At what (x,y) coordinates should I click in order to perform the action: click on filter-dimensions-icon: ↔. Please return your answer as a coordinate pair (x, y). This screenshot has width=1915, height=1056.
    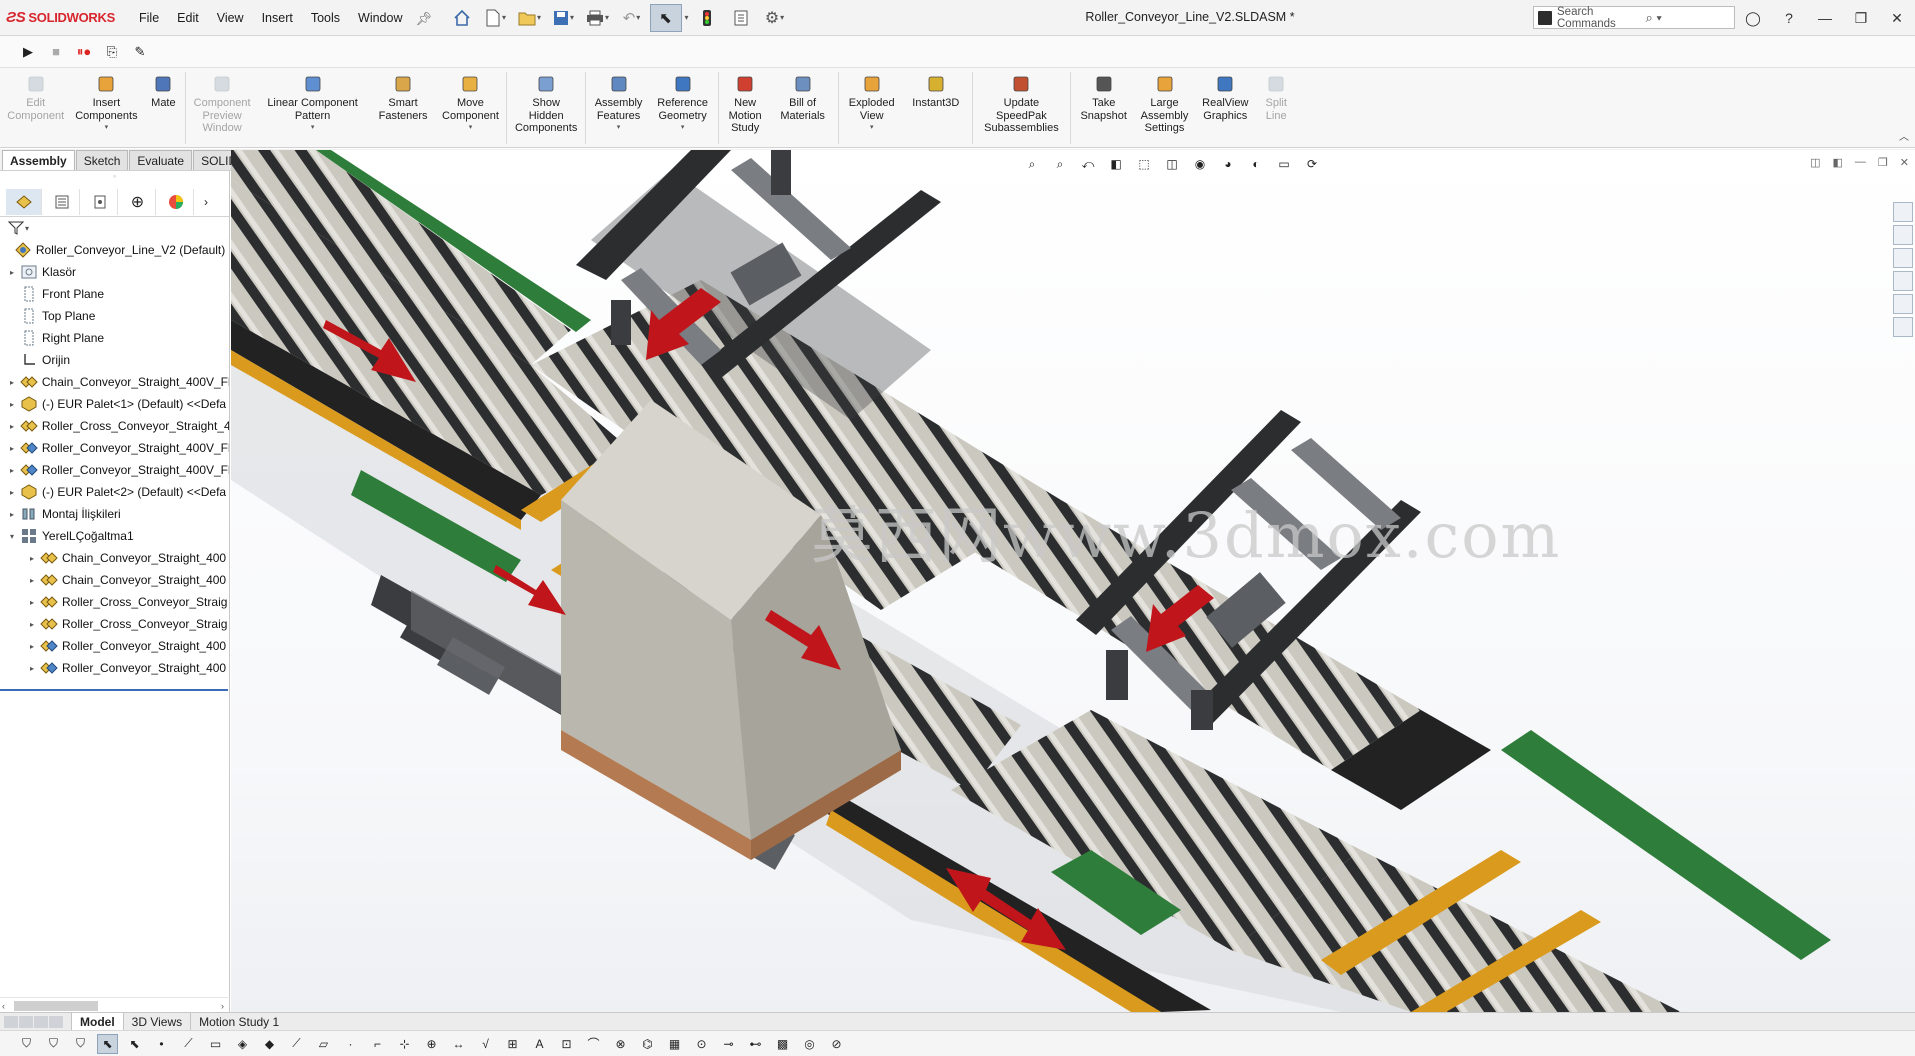
    Looking at the image, I should click on (458, 1044).